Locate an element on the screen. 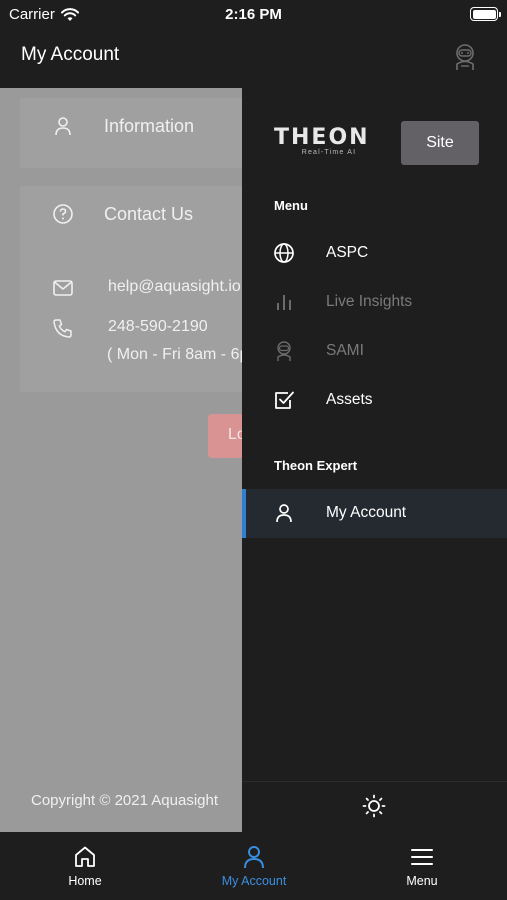  logout-button: Logout is located at coordinates (225, 436).